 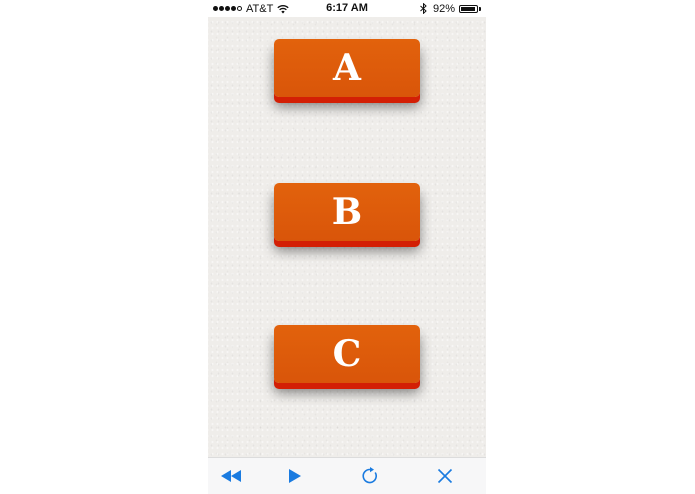 I want to click on reload-icon, so click(x=370, y=475).